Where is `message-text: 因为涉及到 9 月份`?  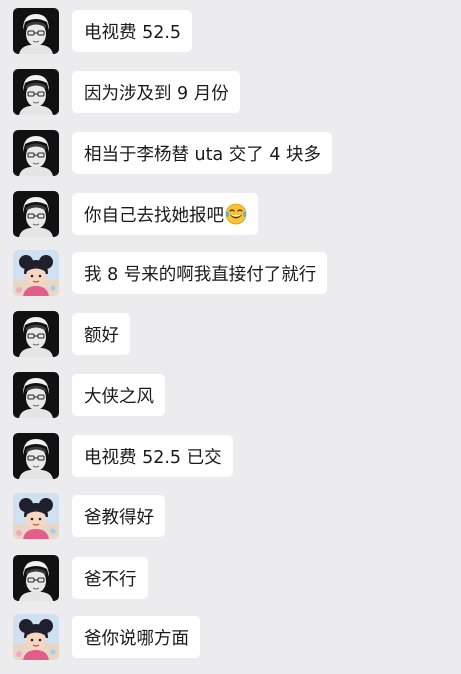 message-text: 因为涉及到 9 月份 is located at coordinates (156, 93).